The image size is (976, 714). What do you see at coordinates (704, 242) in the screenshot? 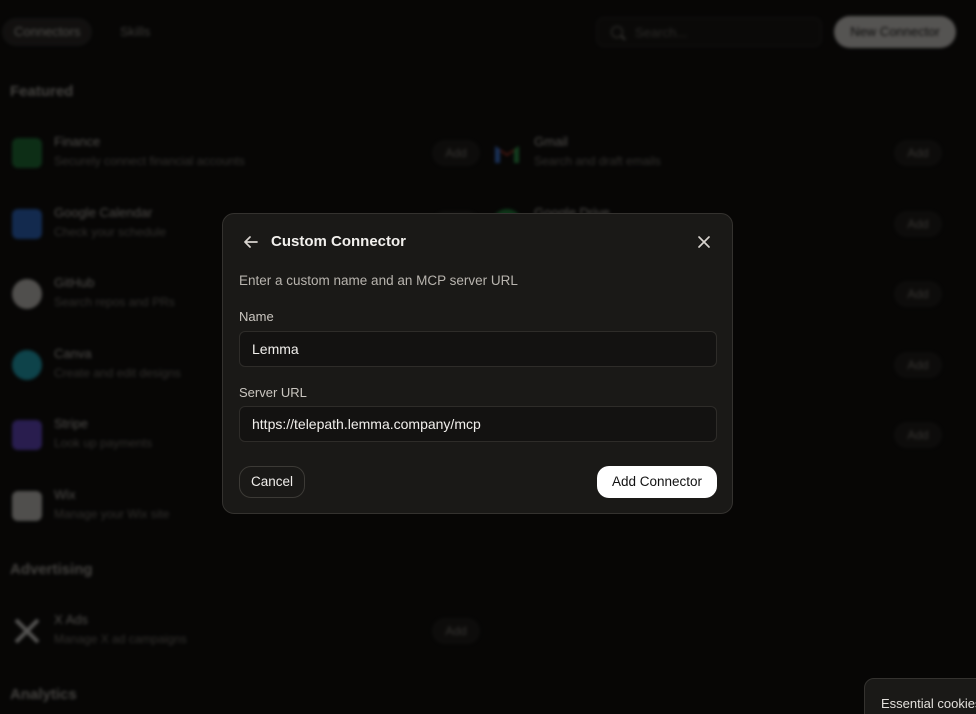
I see `close-icon` at bounding box center [704, 242].